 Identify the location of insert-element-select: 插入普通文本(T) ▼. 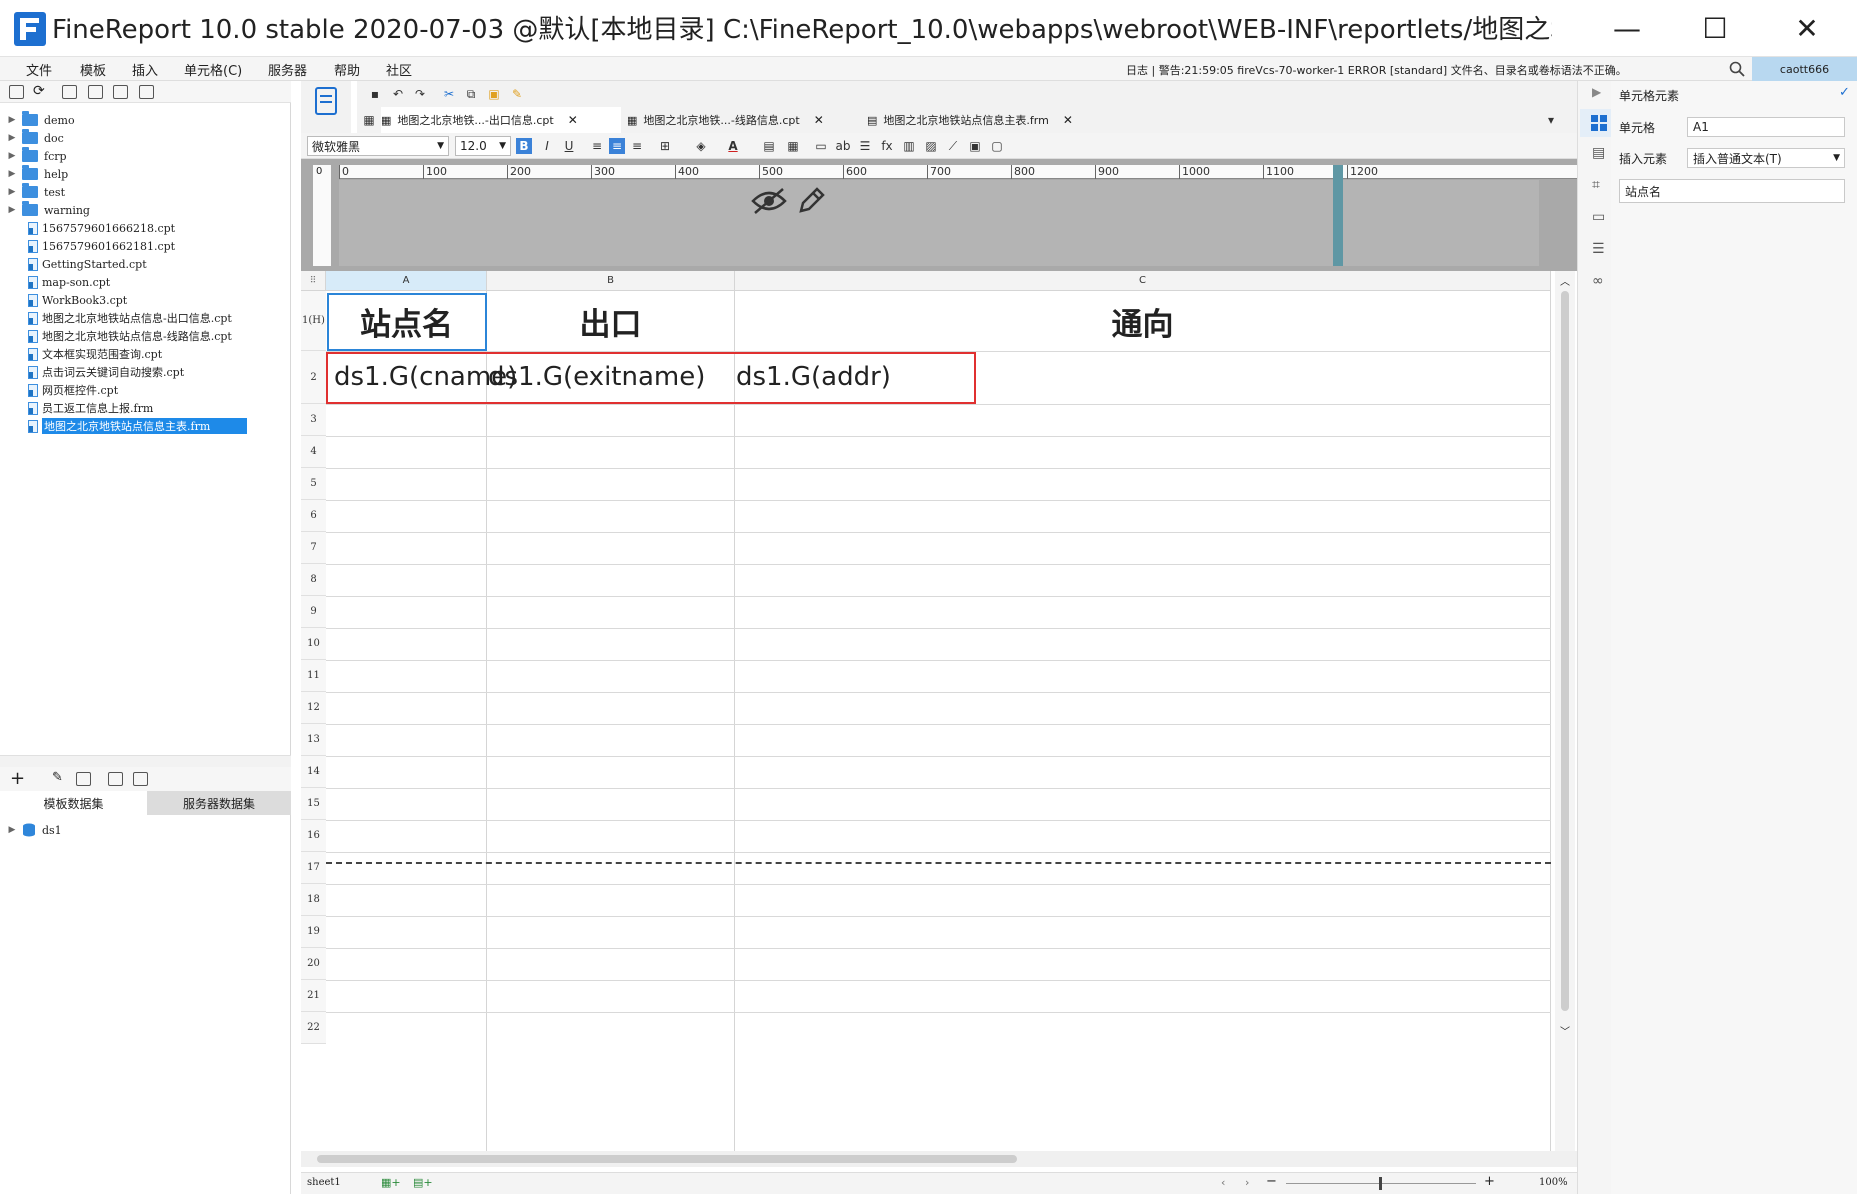
(1766, 158).